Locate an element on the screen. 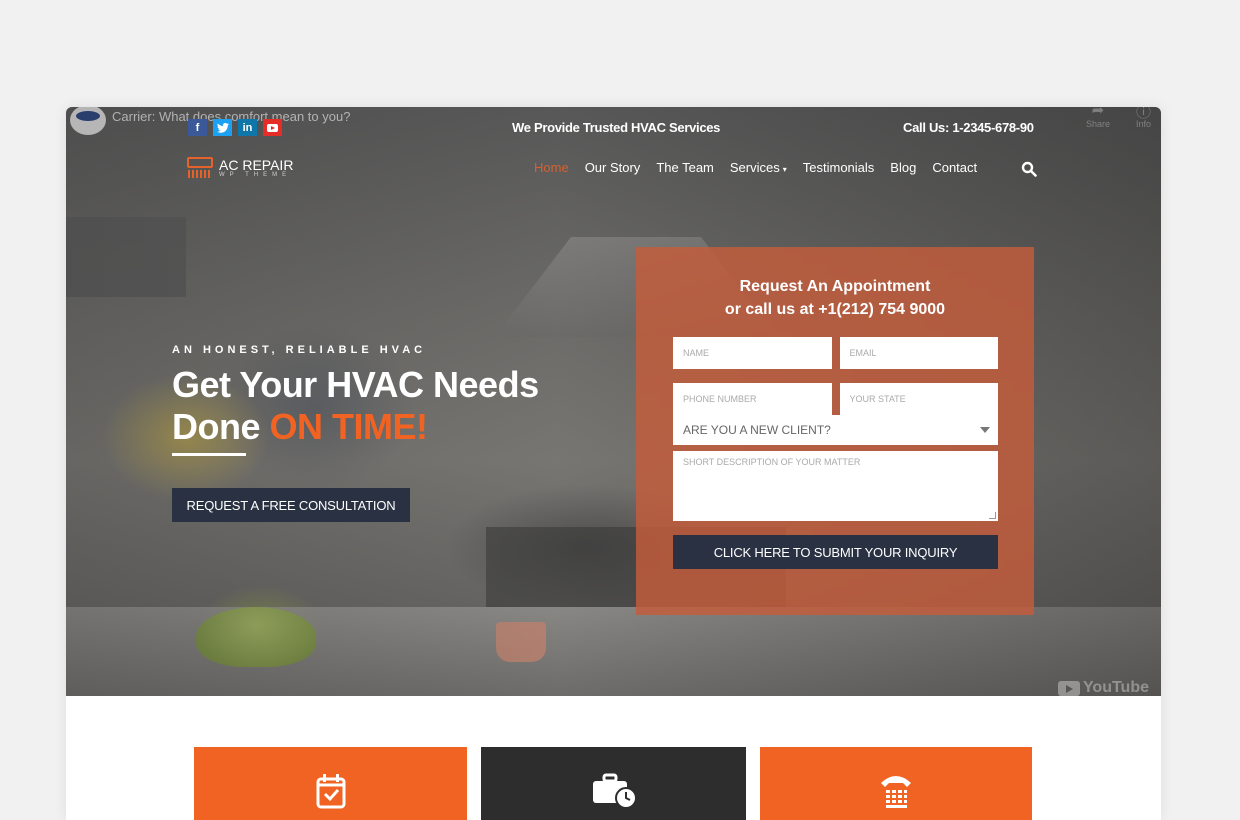  nav-testimonials: Testimonials is located at coordinates (839, 167).